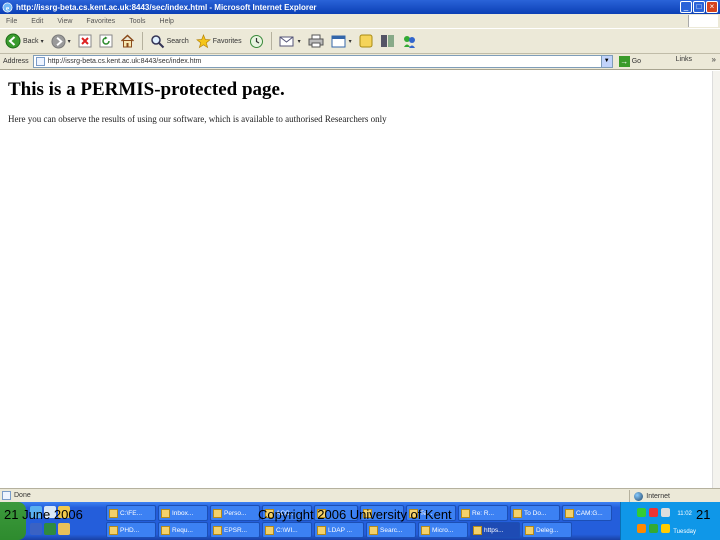 Image resolution: width=720 pixels, height=540 pixels. Describe the element at coordinates (639, 496) in the screenshot. I see `internet-globe-icon` at that location.